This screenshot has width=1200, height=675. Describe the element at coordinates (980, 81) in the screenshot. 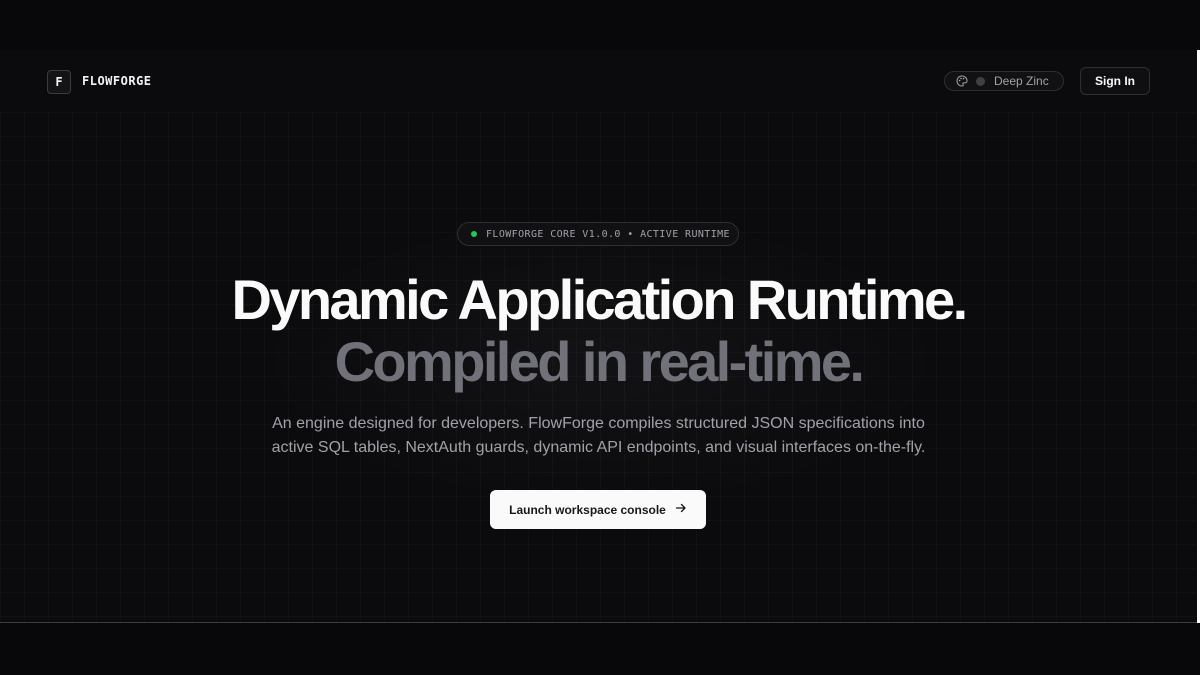

I see `theme-color-dot` at that location.